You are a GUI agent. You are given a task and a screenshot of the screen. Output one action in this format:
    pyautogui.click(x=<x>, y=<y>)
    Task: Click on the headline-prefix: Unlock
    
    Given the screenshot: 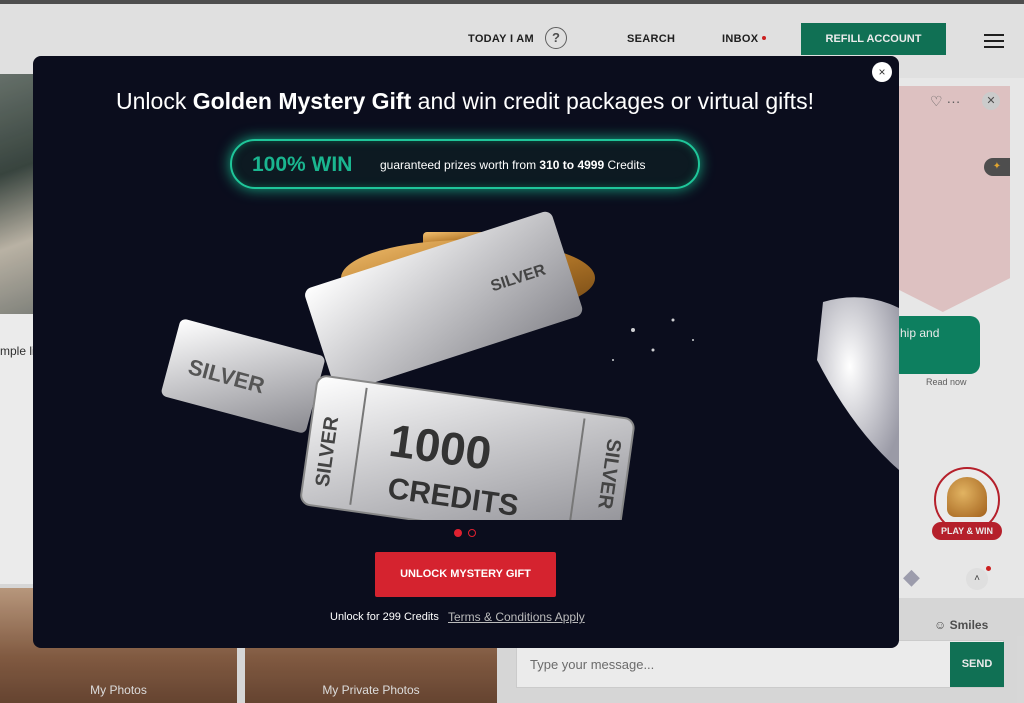 What is the action you would take?
    pyautogui.click(x=154, y=101)
    